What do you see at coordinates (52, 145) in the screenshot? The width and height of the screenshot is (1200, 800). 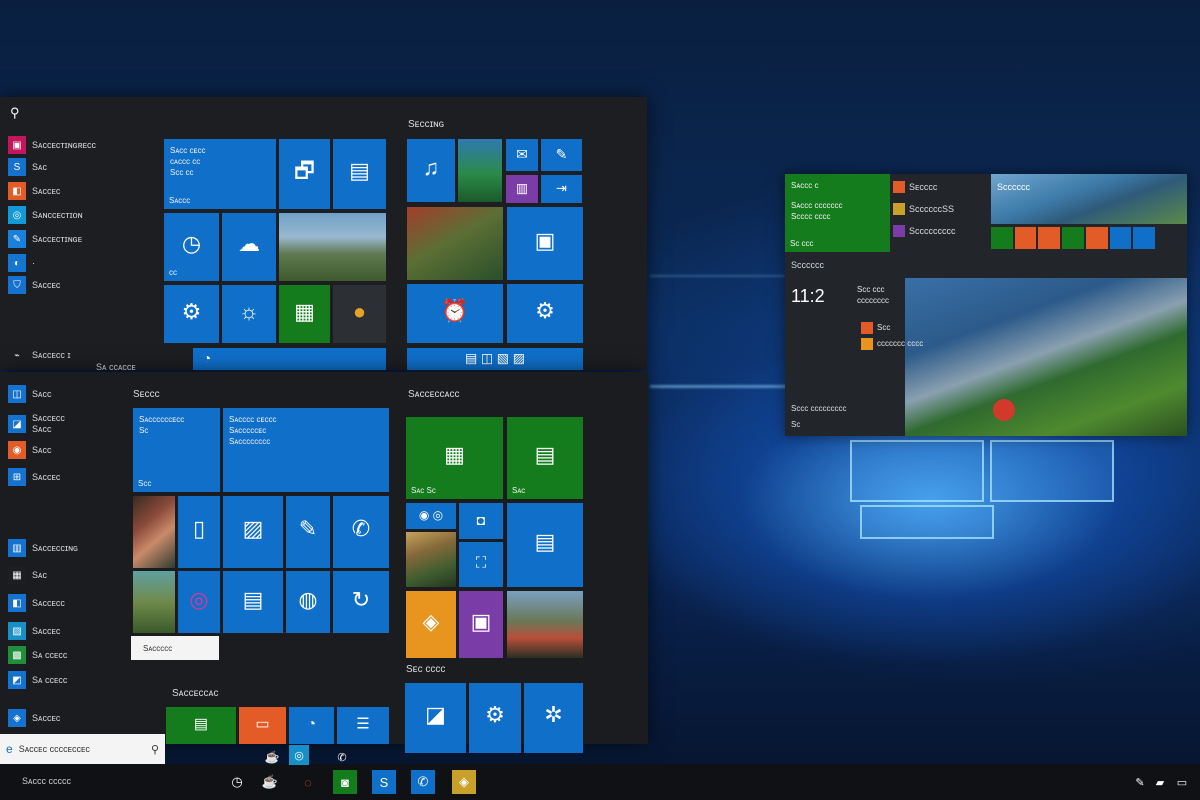 I see `app-list-item: ▣ Sᴀᴄᴄᴇᴄᴛɪɴɢʀᴇᴄᴄ` at bounding box center [52, 145].